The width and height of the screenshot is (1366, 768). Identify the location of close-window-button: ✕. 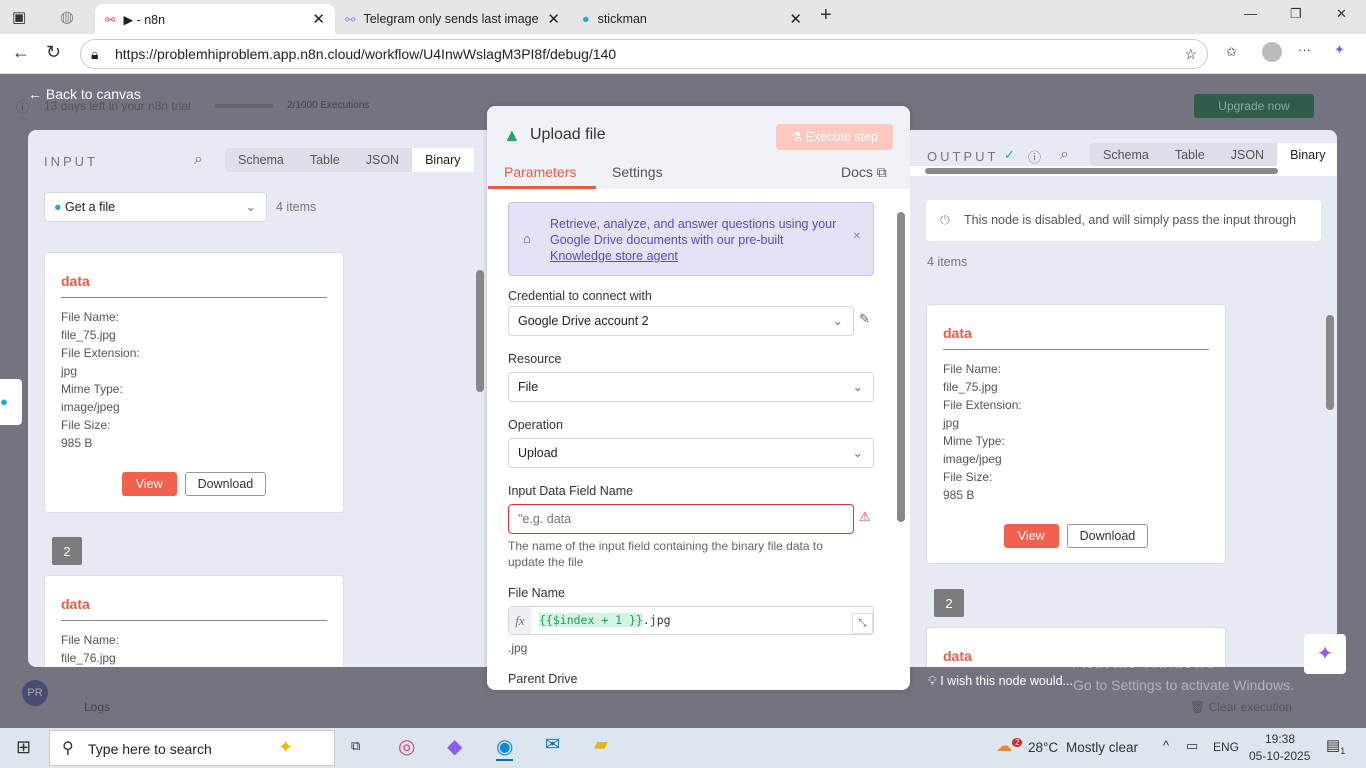
(1341, 14).